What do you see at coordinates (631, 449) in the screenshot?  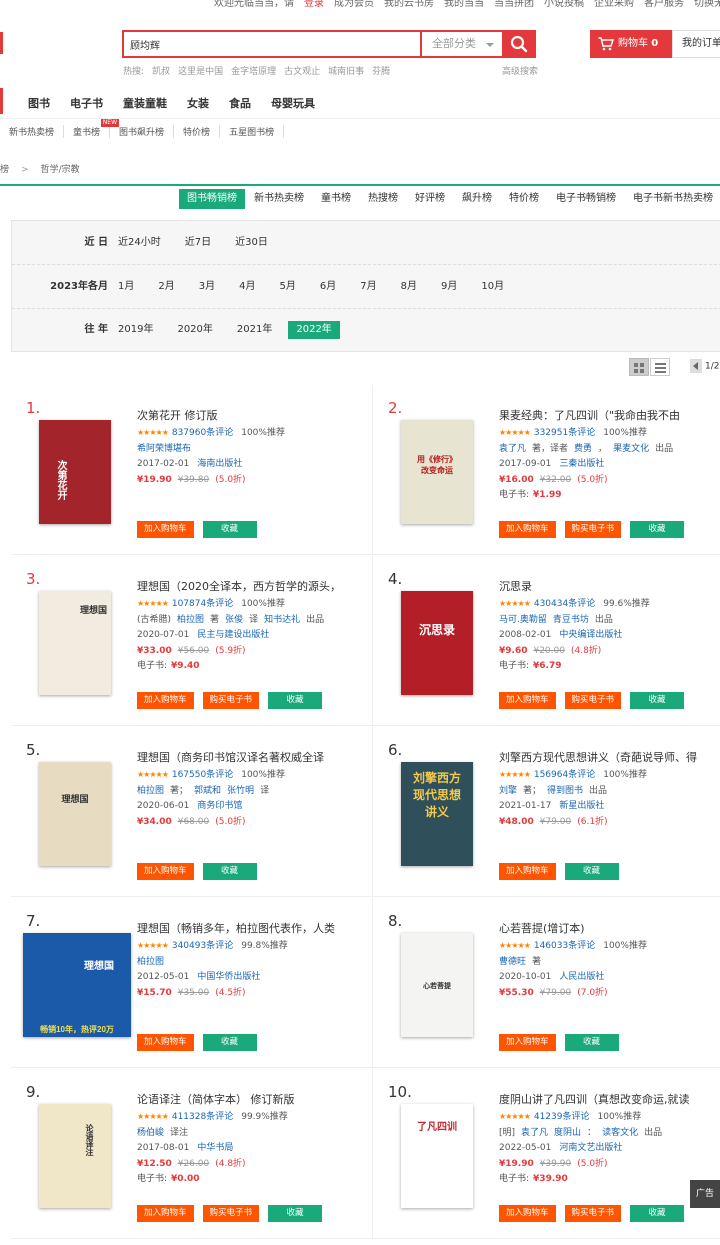 I see `author-link: 果麦文化` at bounding box center [631, 449].